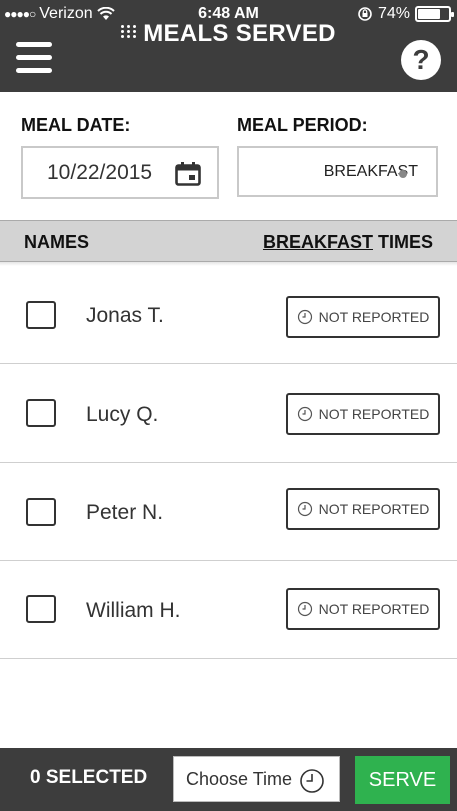  What do you see at coordinates (239, 778) in the screenshot?
I see `choose-time-placeholder: Choose Time` at bounding box center [239, 778].